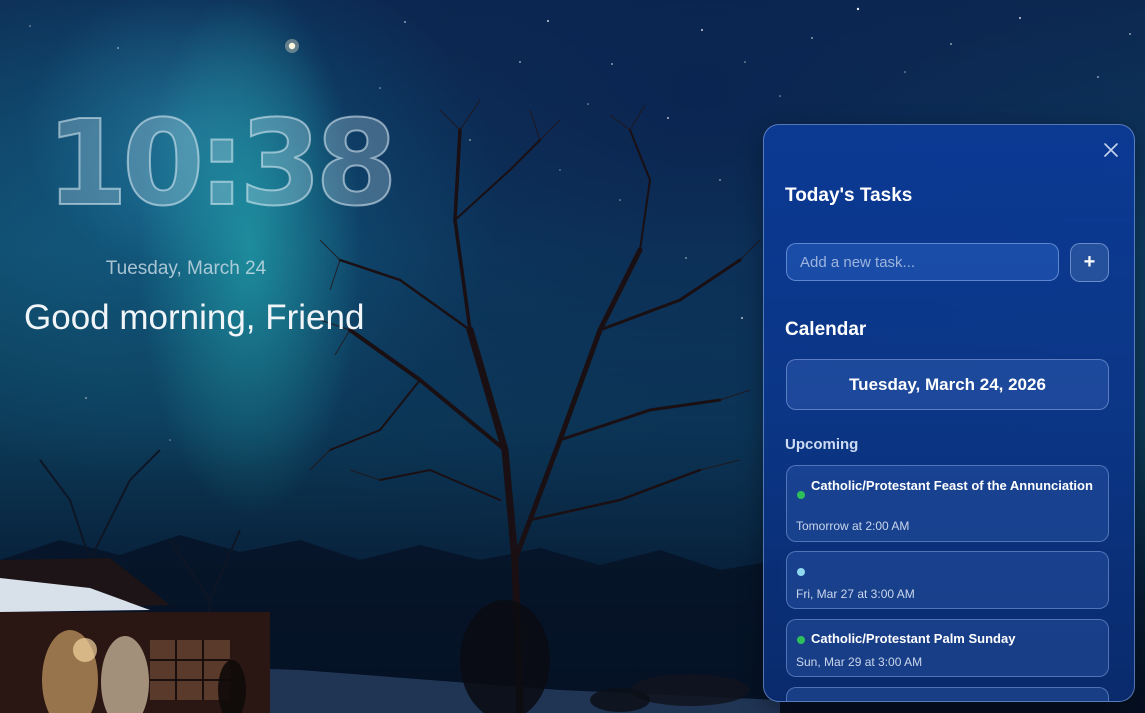 The height and width of the screenshot is (713, 1145). Describe the element at coordinates (922, 262) in the screenshot. I see `new-task-input` at that location.